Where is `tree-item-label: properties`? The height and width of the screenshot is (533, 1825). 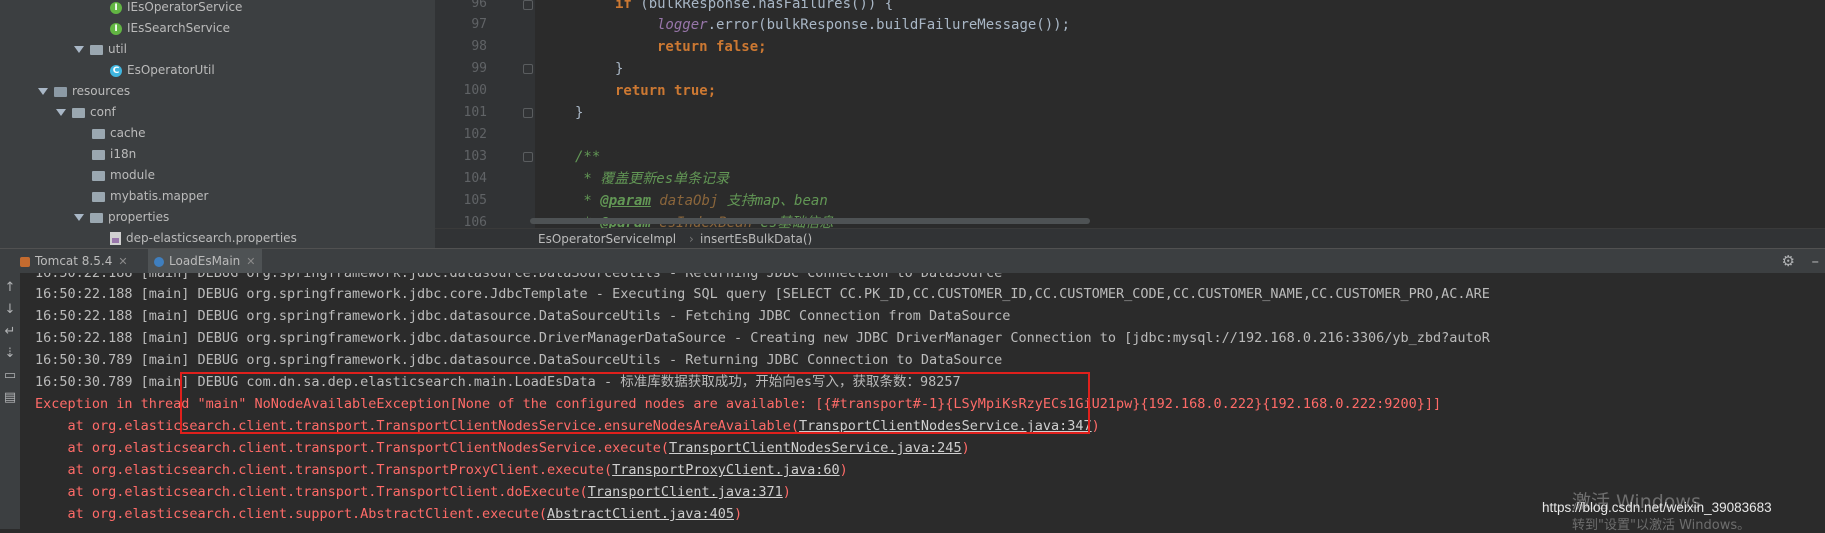 tree-item-label: properties is located at coordinates (139, 217).